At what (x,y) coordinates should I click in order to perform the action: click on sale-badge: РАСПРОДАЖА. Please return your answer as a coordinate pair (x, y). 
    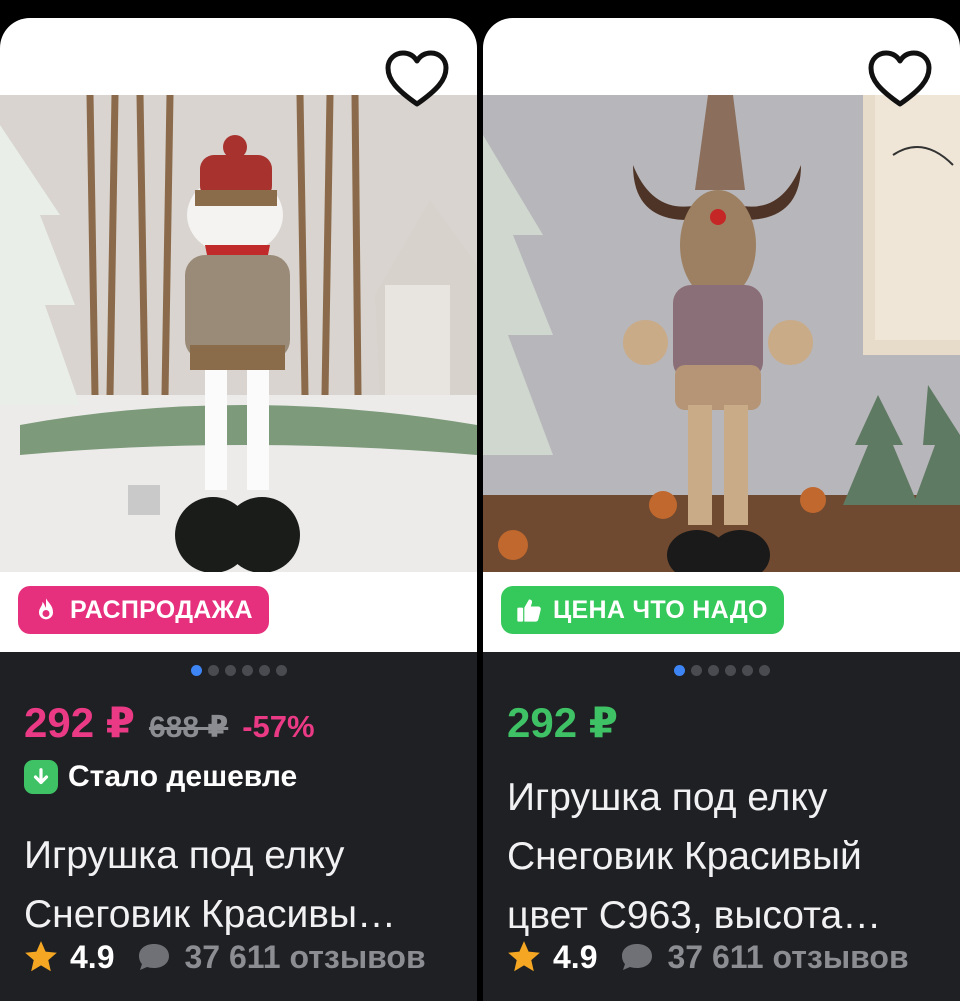
    Looking at the image, I should click on (143, 610).